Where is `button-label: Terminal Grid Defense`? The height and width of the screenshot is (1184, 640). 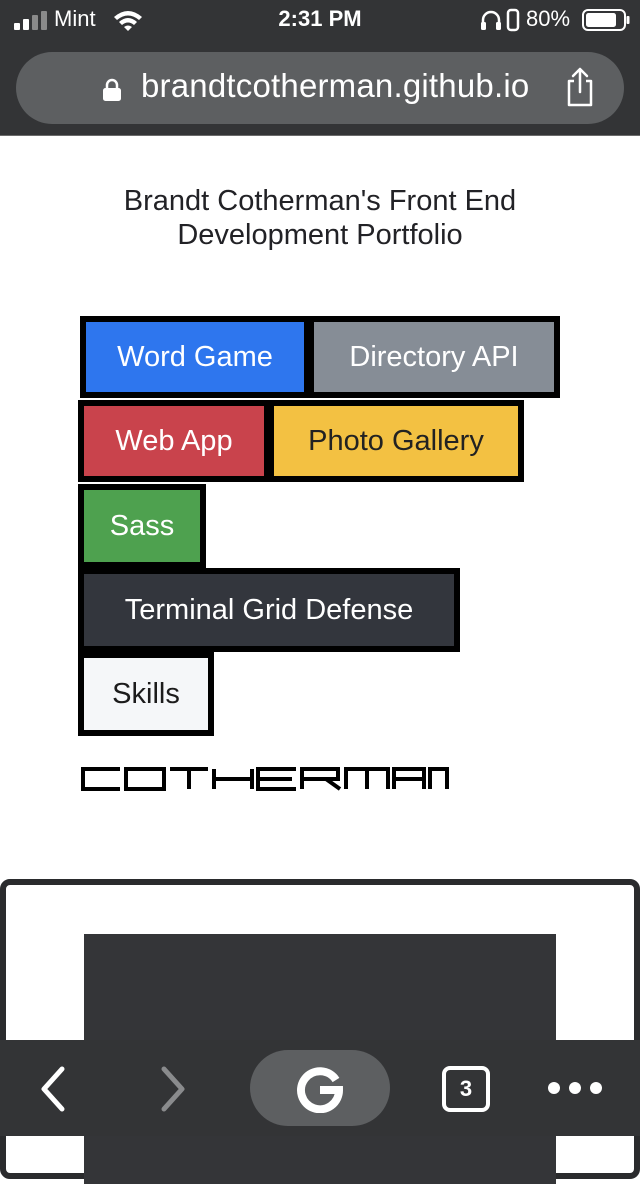 button-label: Terminal Grid Defense is located at coordinates (269, 609).